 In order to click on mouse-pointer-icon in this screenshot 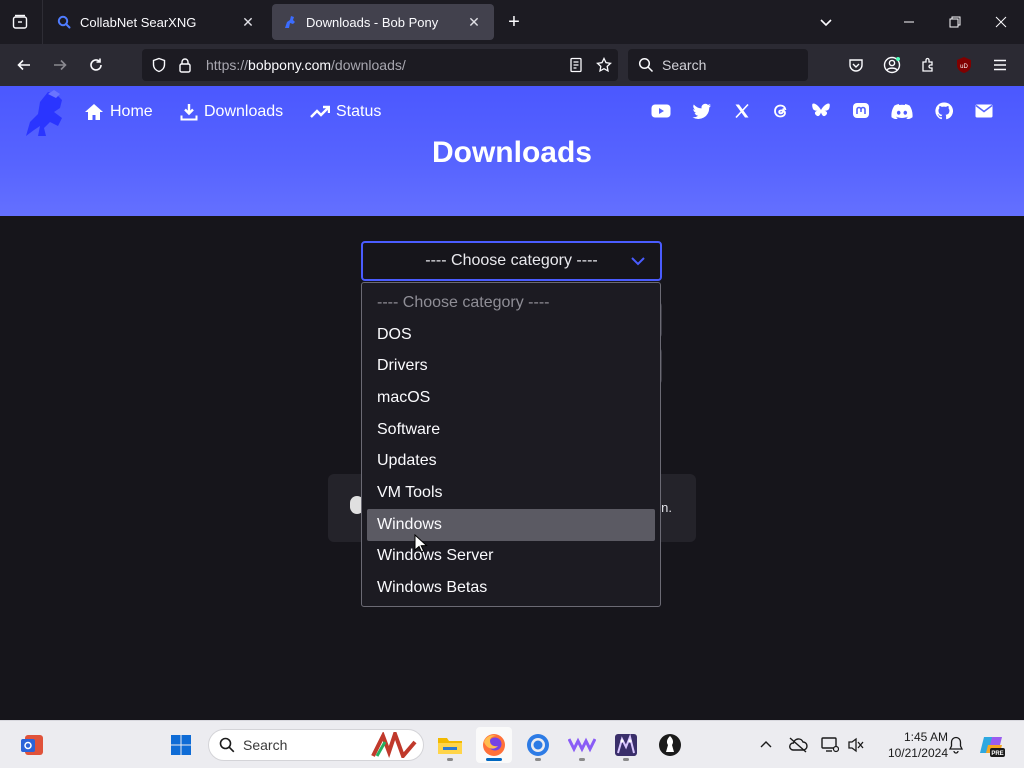, I will do `click(421, 546)`.